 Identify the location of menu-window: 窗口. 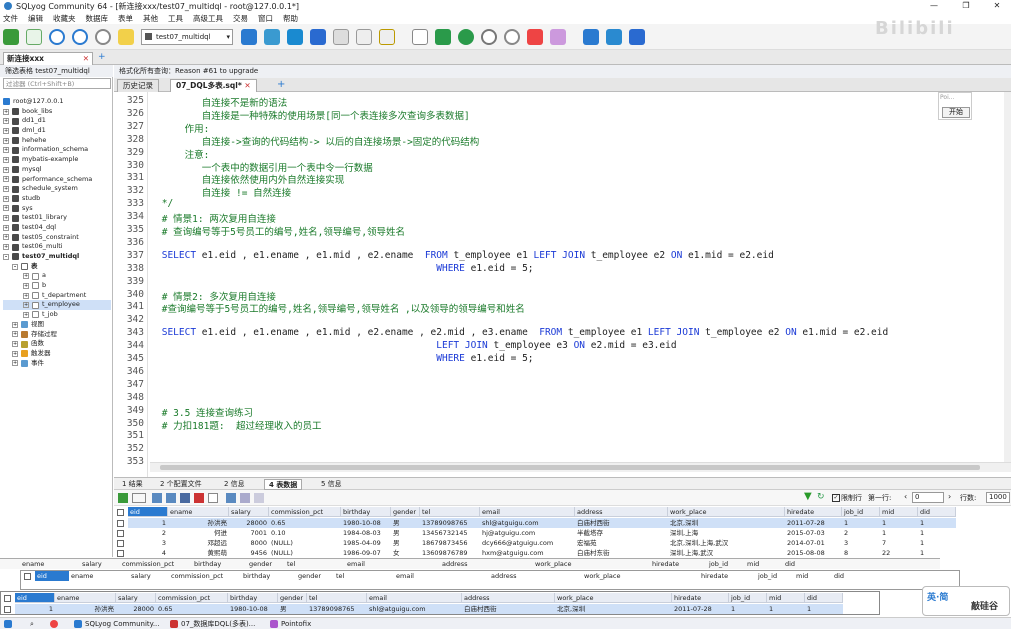
(265, 18).